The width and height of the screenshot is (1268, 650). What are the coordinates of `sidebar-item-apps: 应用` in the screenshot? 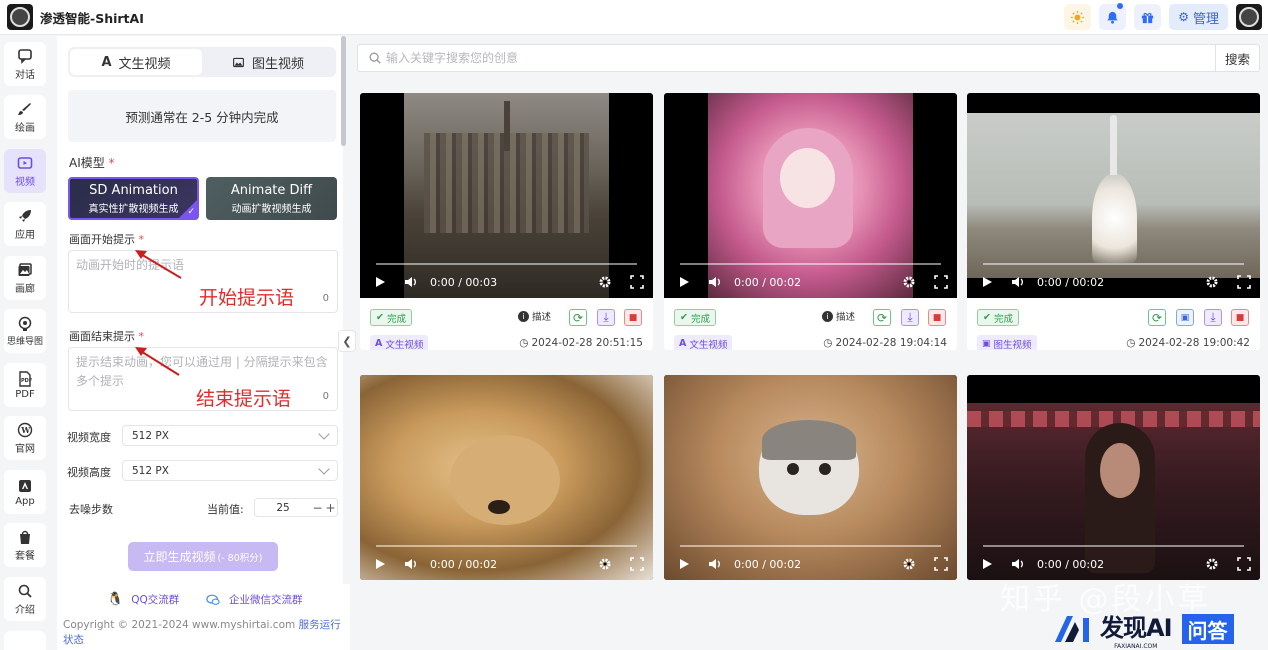 It's located at (25, 224).